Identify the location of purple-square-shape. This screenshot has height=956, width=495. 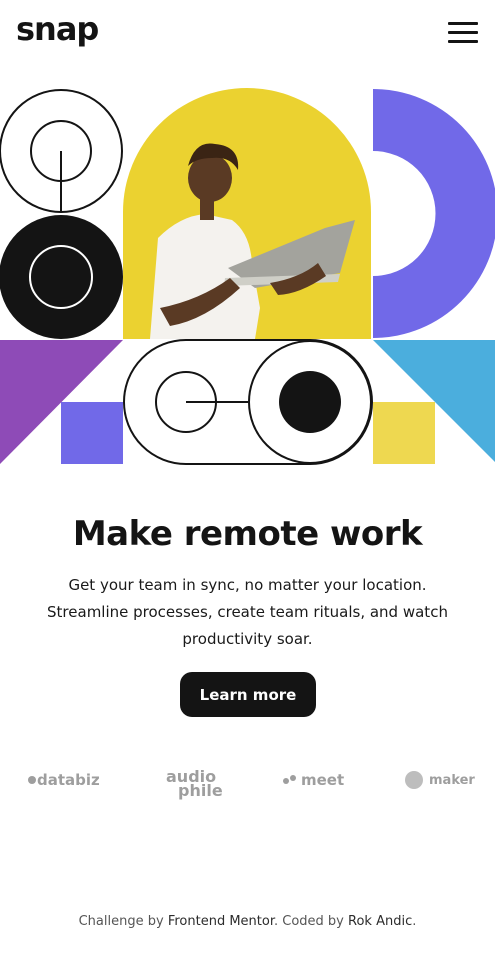
(92, 433).